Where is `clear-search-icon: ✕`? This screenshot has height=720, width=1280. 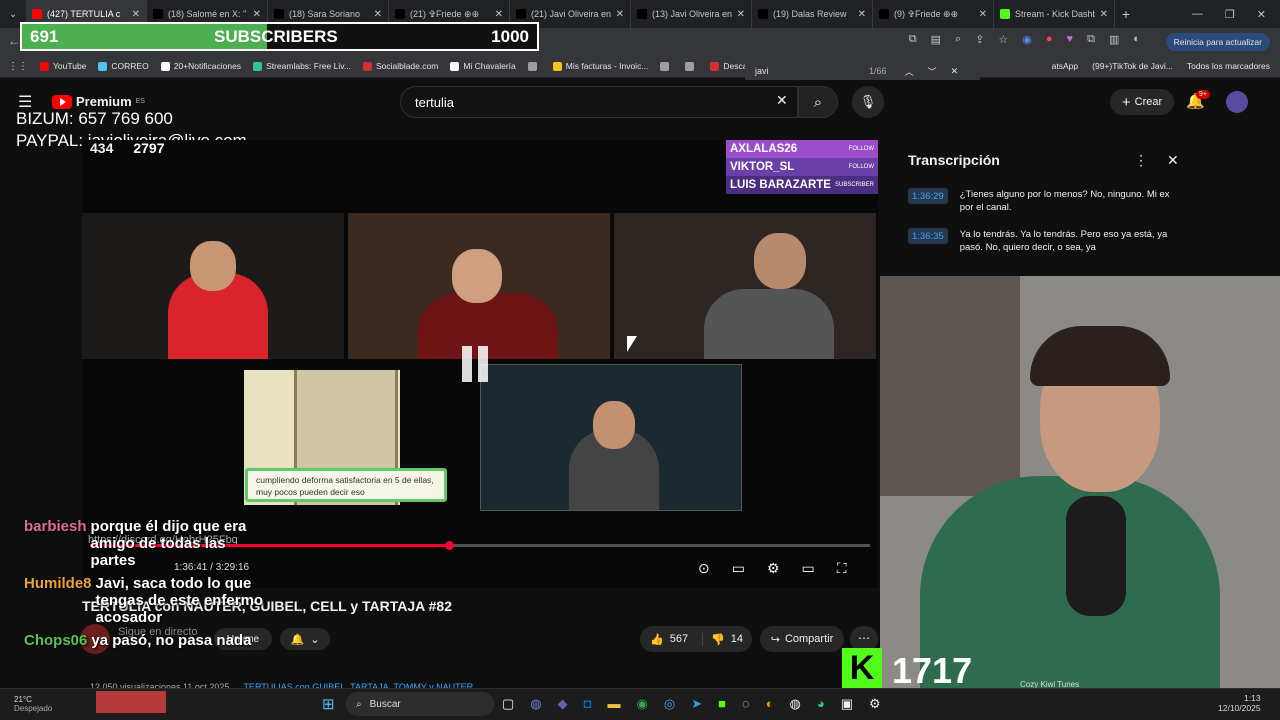
clear-search-icon: ✕ is located at coordinates (782, 100).